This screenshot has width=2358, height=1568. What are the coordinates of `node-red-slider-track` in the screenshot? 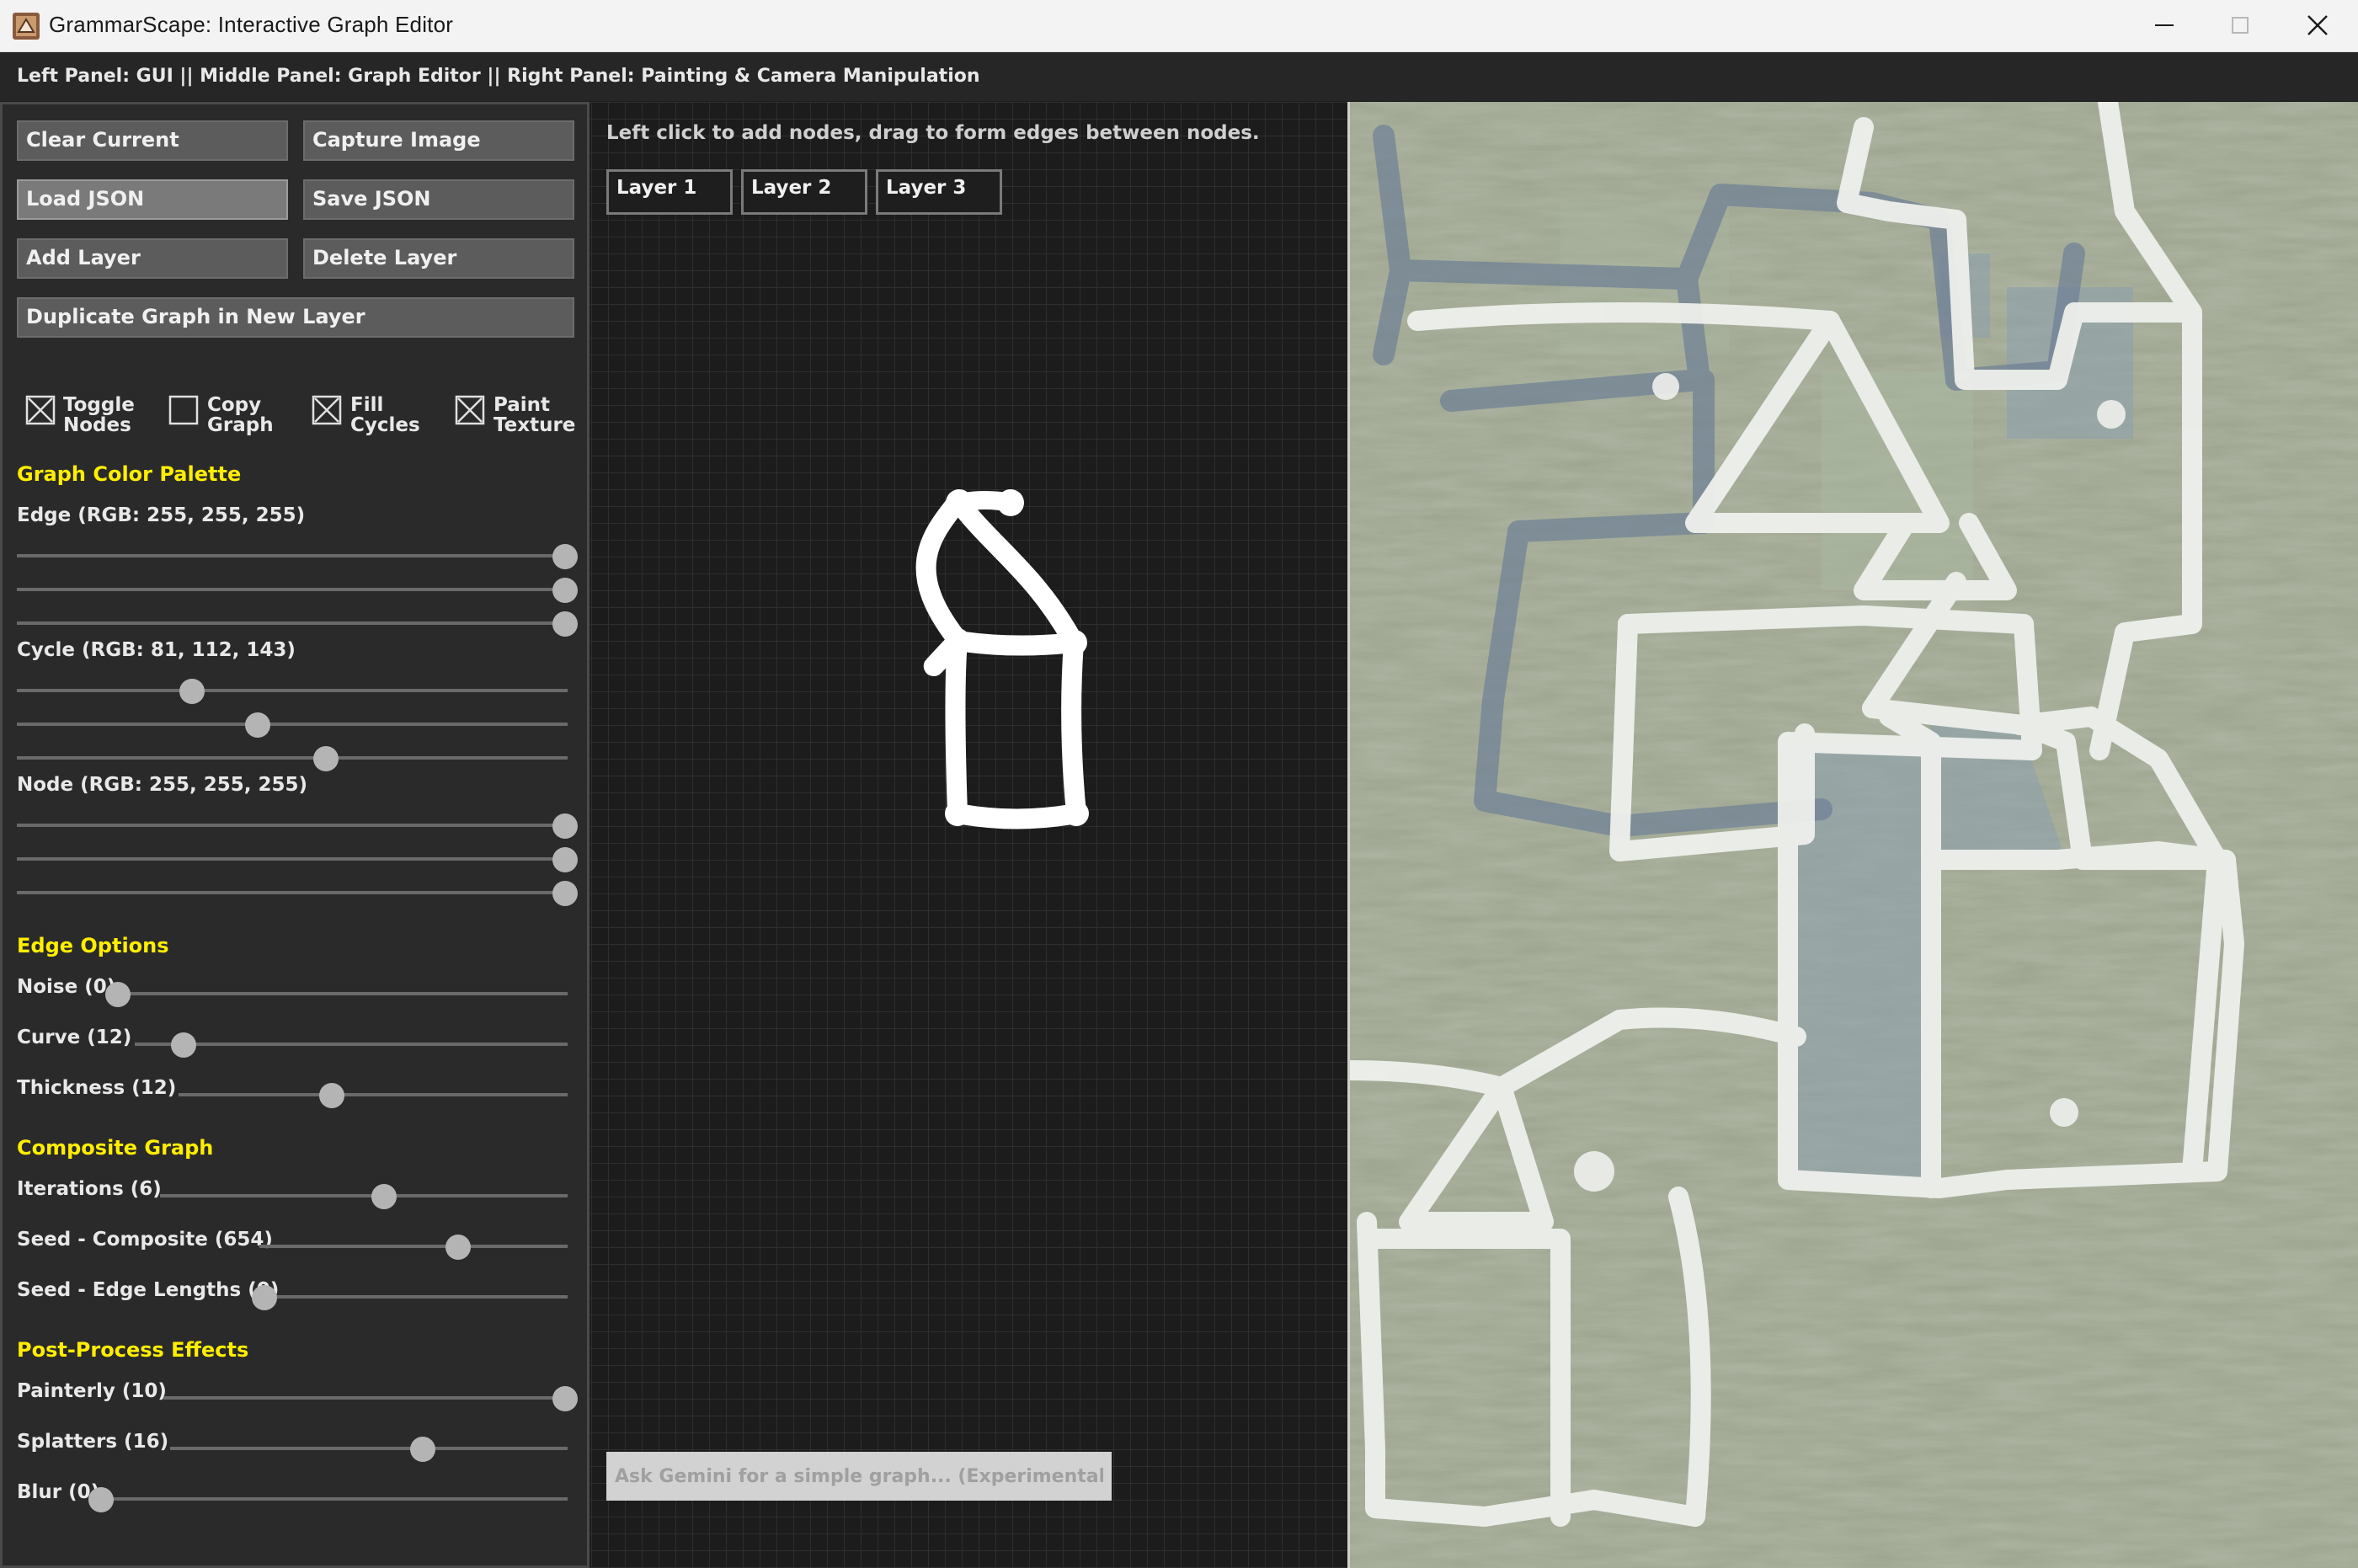 It's located at (292, 825).